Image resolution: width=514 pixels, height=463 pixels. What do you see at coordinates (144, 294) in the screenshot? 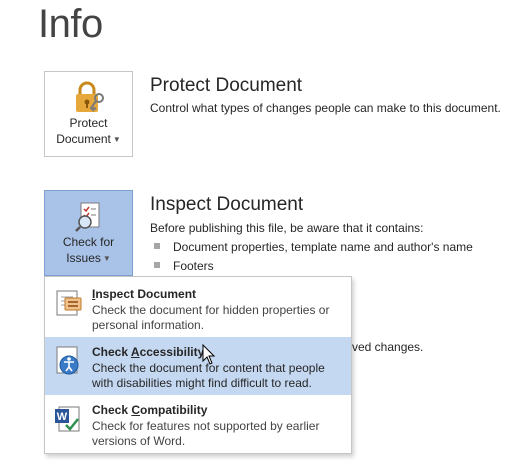
I see `menu-item-title: Inspect Document` at bounding box center [144, 294].